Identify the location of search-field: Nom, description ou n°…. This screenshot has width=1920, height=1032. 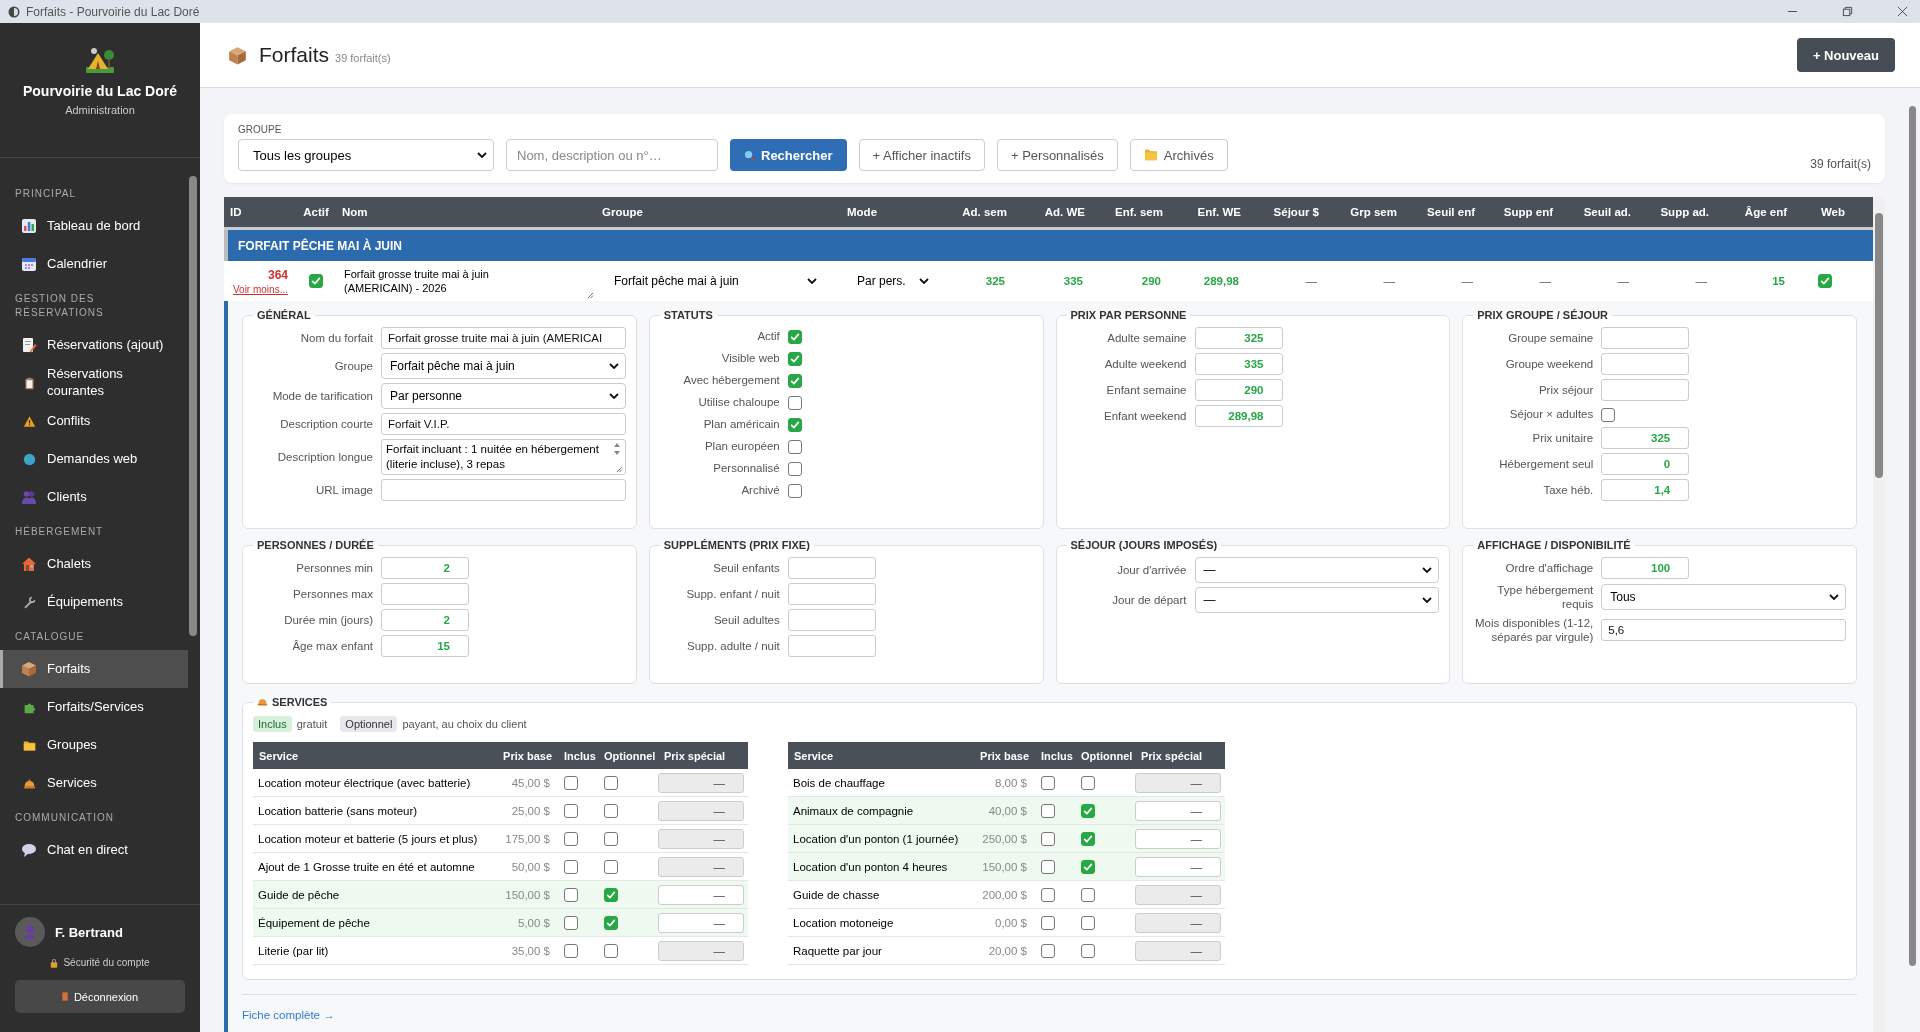
(612, 155).